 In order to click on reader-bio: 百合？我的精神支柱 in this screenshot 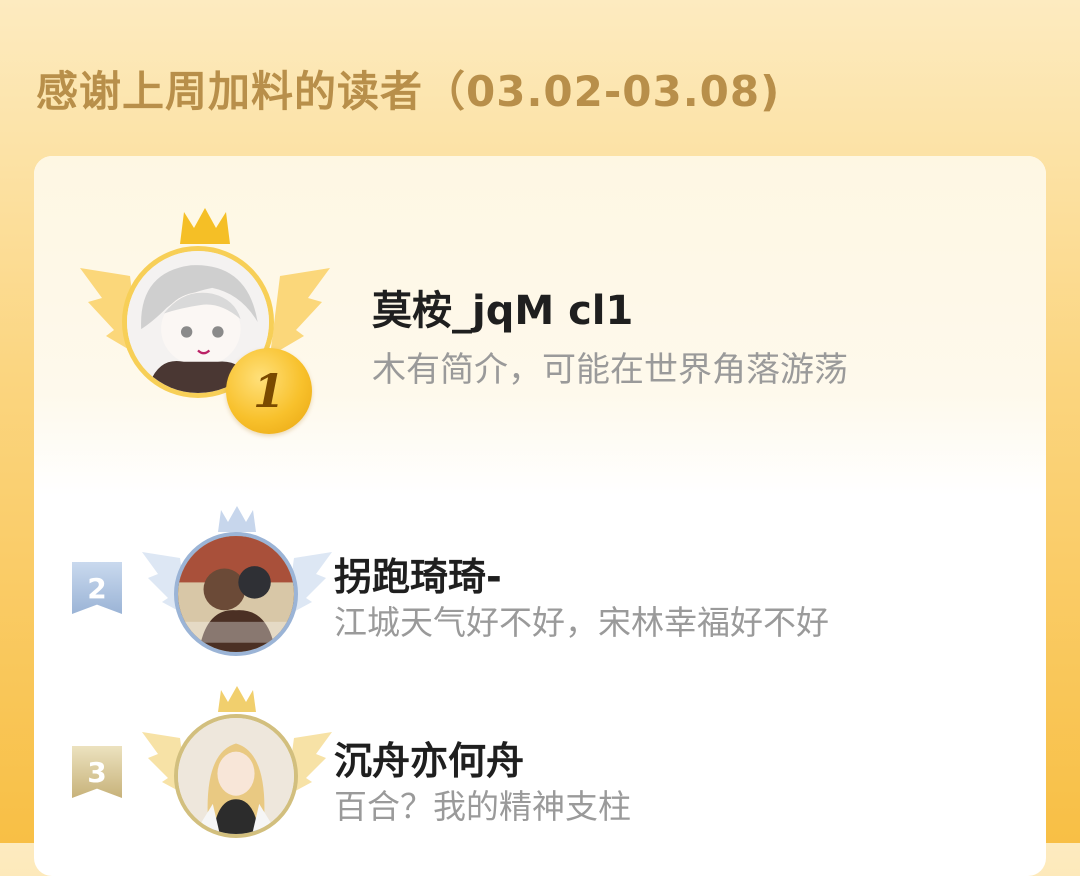, I will do `click(482, 806)`.